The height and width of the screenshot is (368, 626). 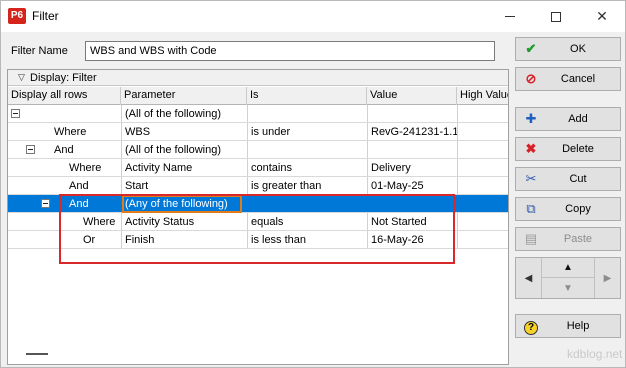 I want to click on maximize-button, so click(x=556, y=16).